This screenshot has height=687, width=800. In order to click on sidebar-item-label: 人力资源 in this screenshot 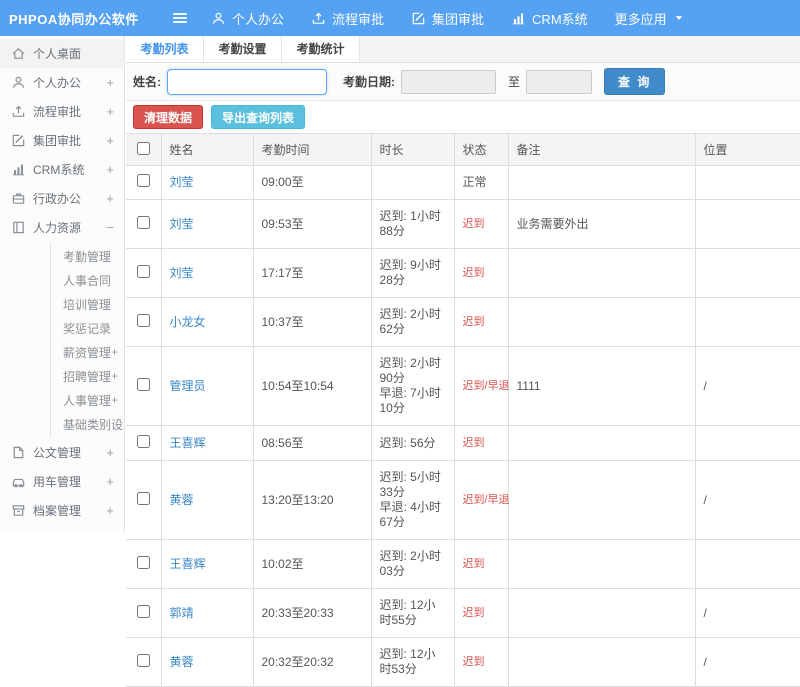, I will do `click(57, 228)`.